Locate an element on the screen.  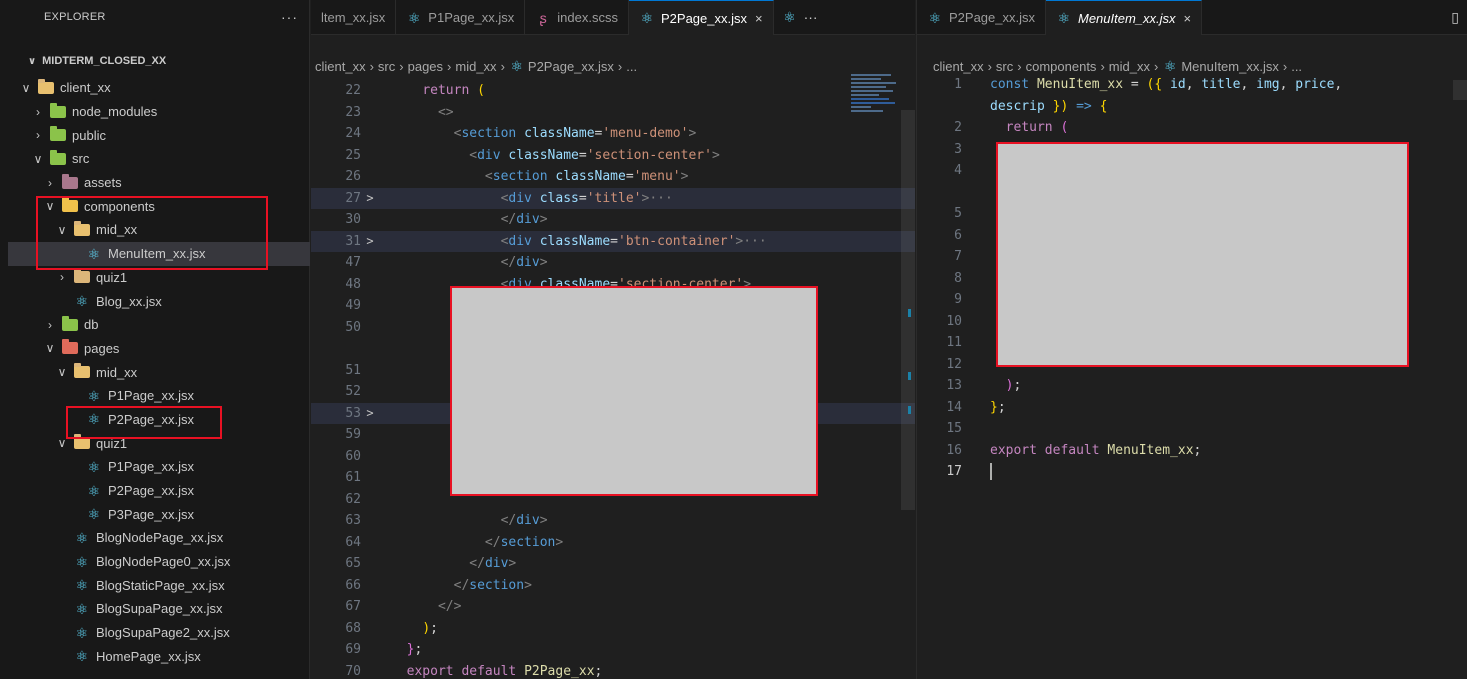
code-token: P2Page_xx is located at coordinates (559, 671).